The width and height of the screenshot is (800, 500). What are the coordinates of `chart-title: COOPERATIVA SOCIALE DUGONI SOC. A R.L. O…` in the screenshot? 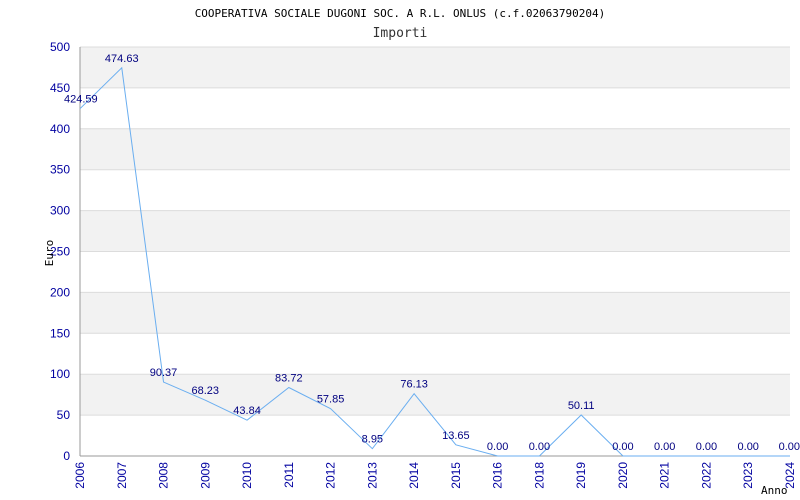 It's located at (400, 13).